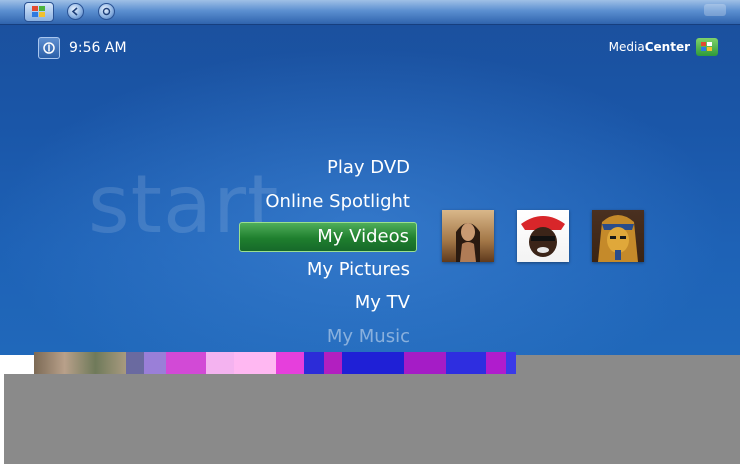  What do you see at coordinates (368, 168) in the screenshot?
I see `menu-item-play-dvd: Play DVD` at bounding box center [368, 168].